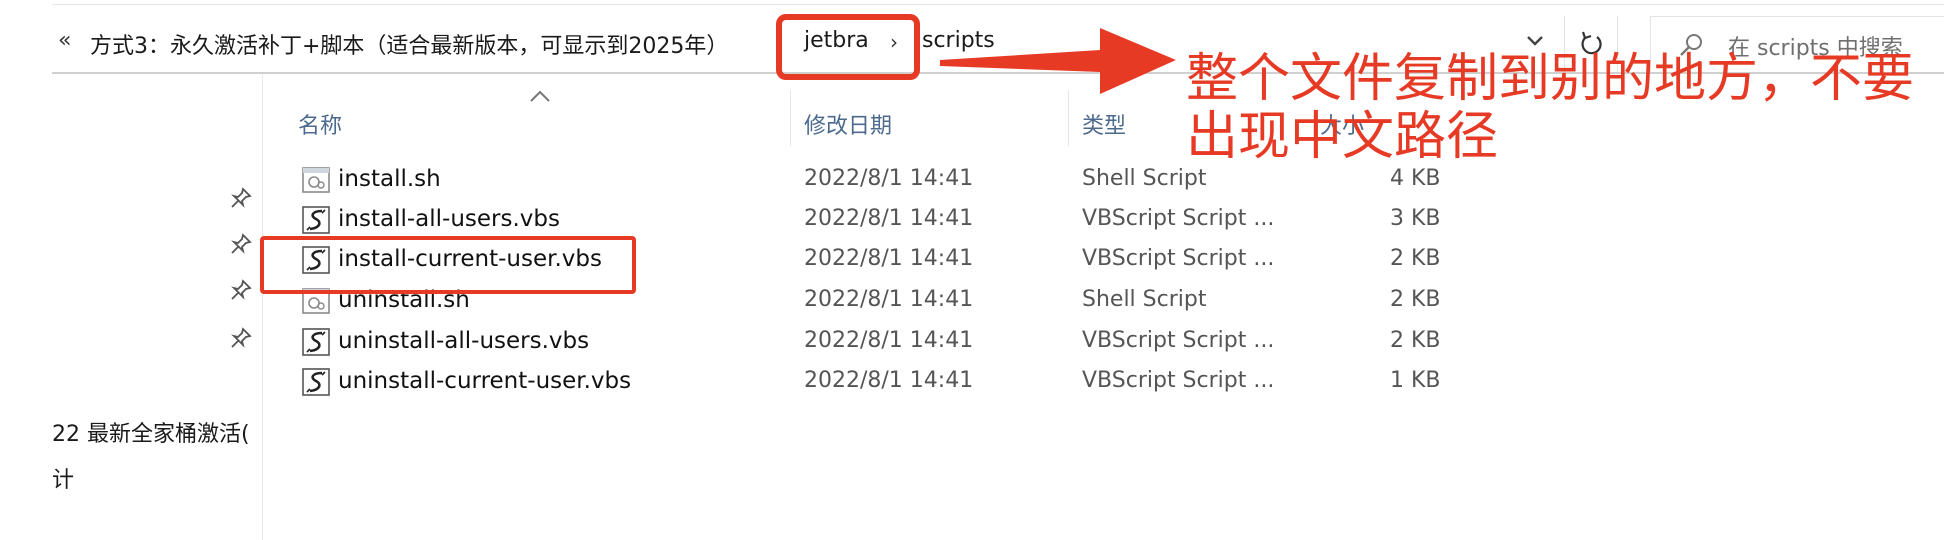 The height and width of the screenshot is (540, 1944). Describe the element at coordinates (1104, 124) in the screenshot. I see `column-header-type: 类型` at that location.